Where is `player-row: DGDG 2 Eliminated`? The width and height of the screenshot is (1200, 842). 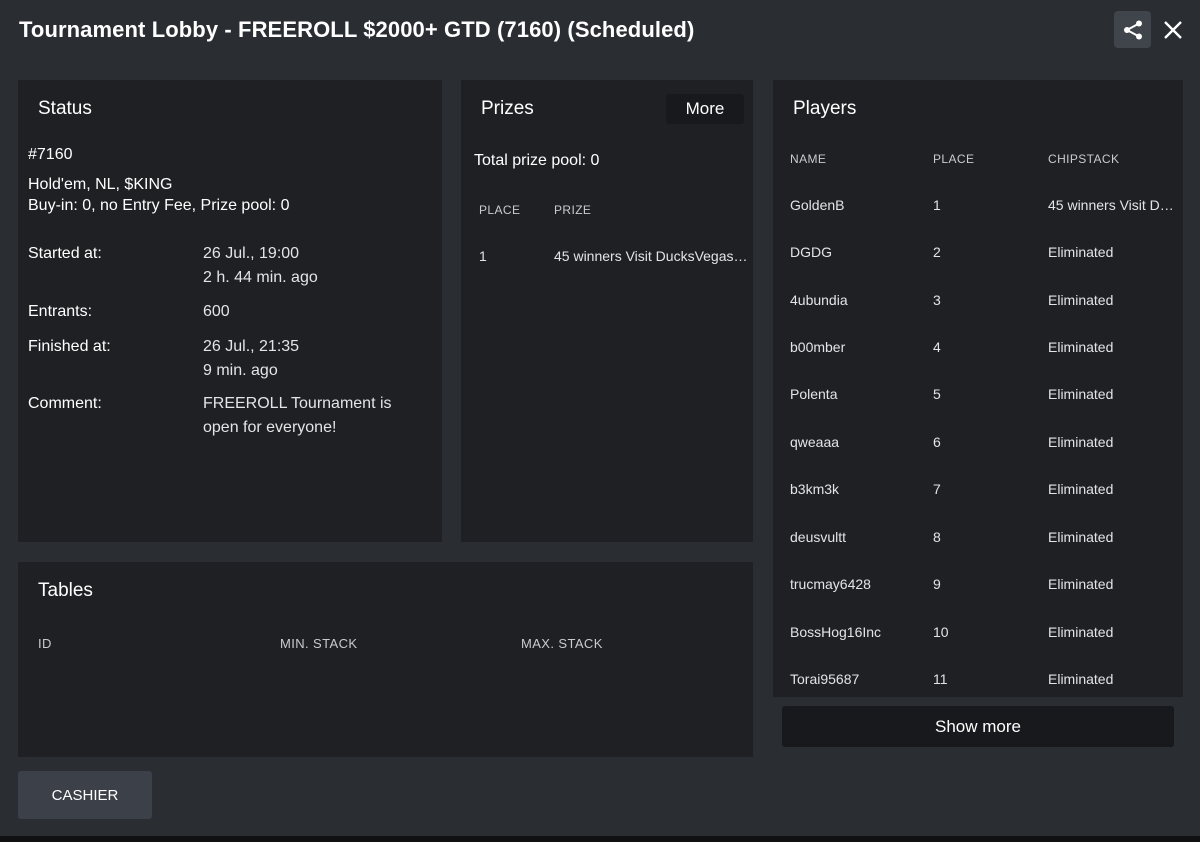 player-row: DGDG 2 Eliminated is located at coordinates (978, 267).